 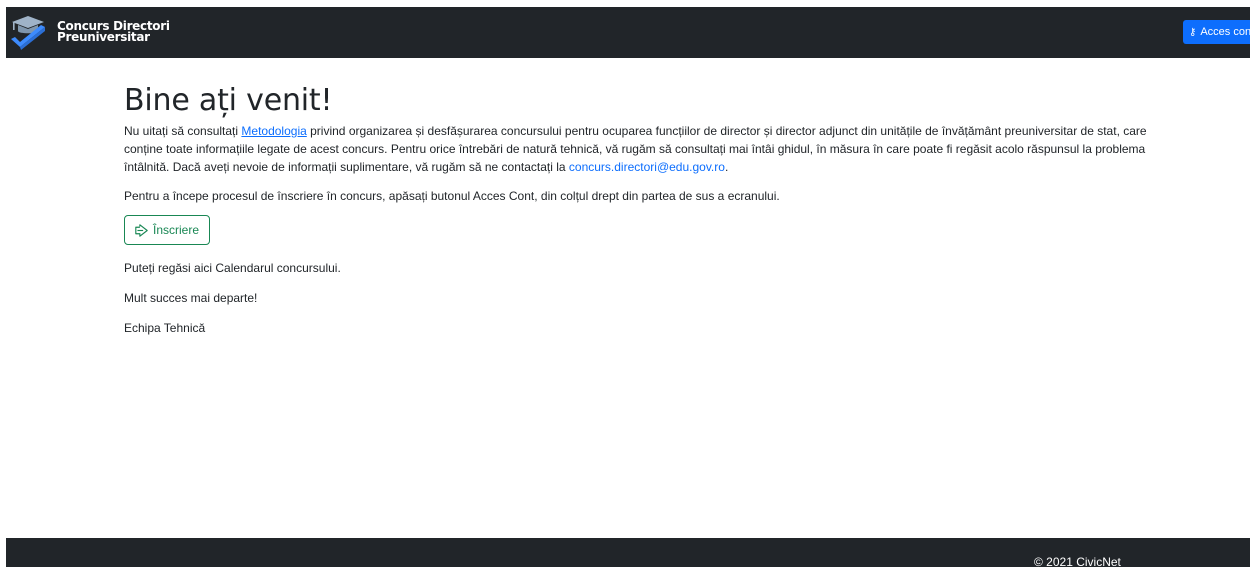 I want to click on signature-paragraph: Echipa Tehnică, so click(x=165, y=328).